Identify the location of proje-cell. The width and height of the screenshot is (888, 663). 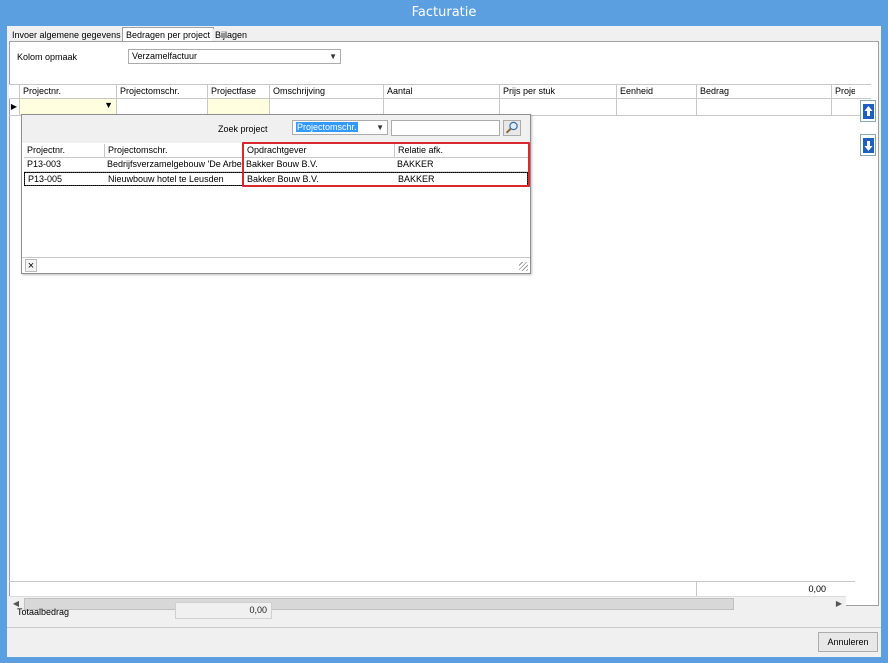
(843, 107).